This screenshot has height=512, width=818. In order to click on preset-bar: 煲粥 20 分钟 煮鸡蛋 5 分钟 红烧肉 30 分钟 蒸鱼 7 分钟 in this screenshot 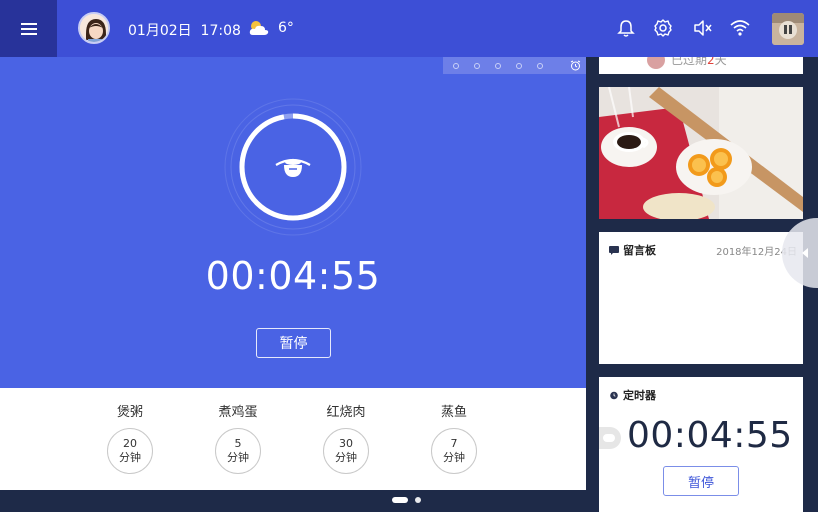, I will do `click(293, 439)`.